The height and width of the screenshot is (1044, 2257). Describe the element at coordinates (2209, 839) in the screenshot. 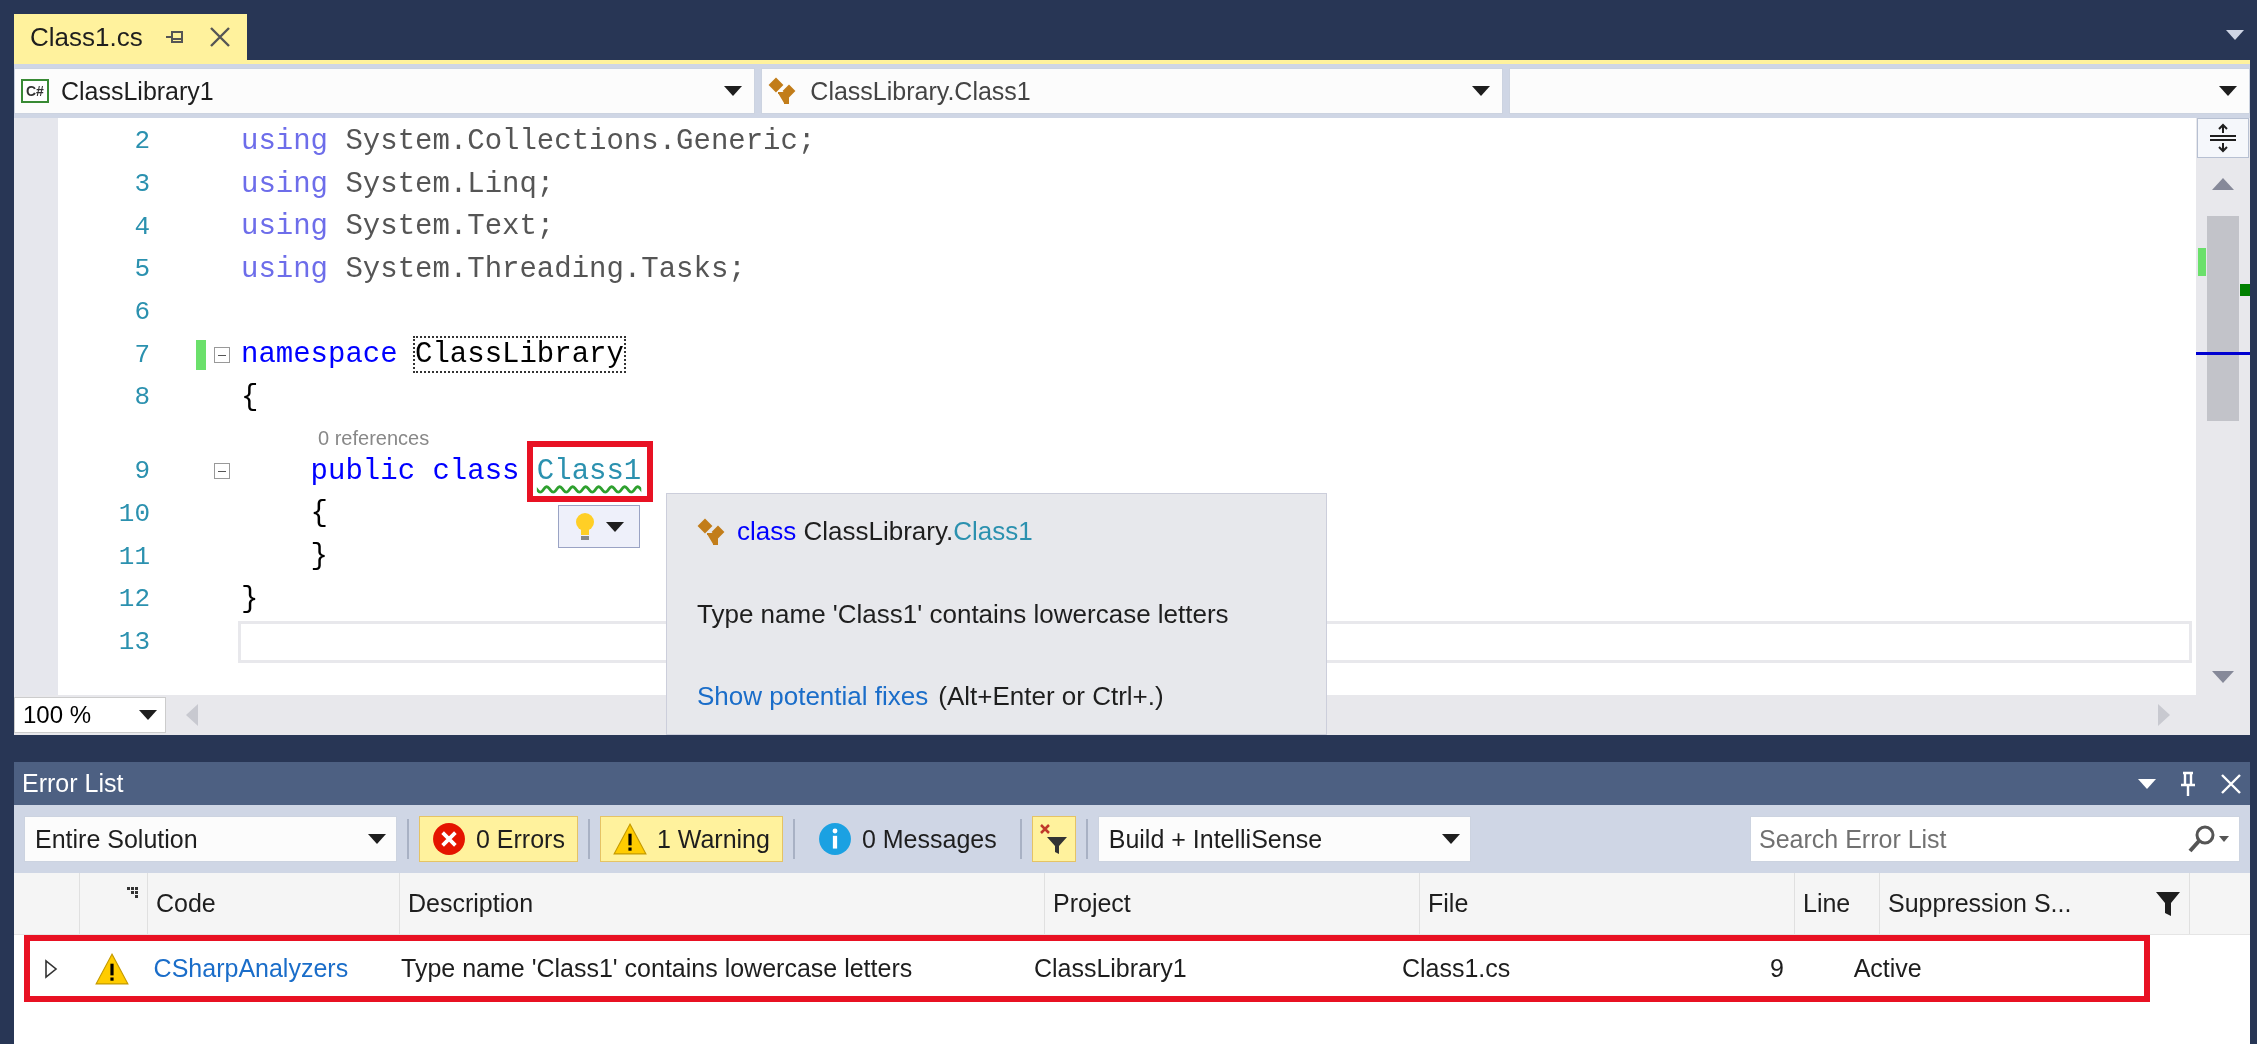

I see `search-icon` at that location.